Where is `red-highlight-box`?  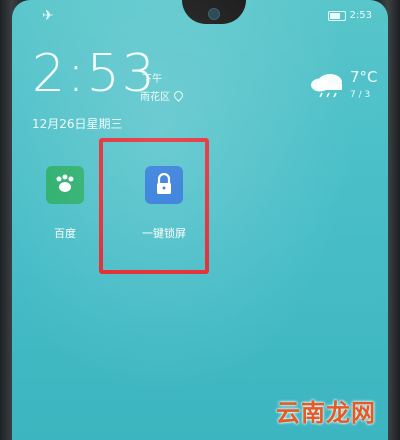 red-highlight-box is located at coordinates (154, 206).